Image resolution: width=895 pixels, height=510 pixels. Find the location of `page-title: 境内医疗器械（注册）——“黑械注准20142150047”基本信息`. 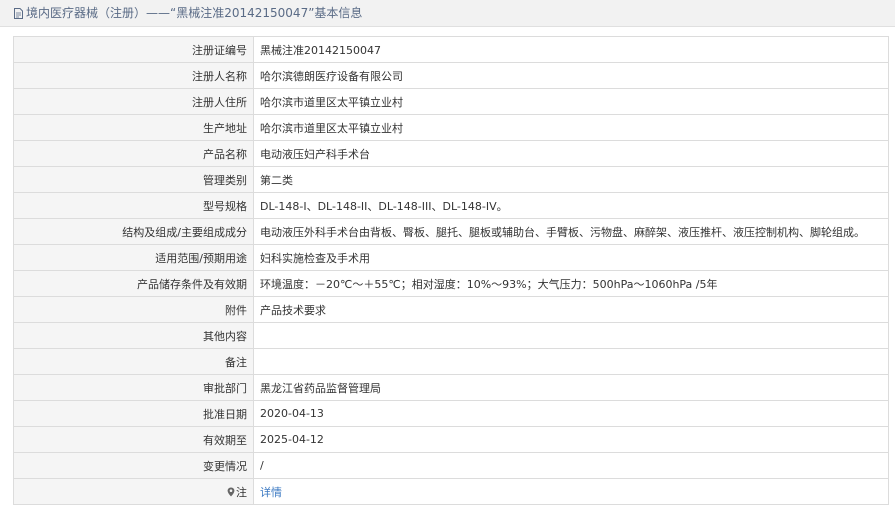

page-title: 境内医疗器械（注册）——“黑械注准20142150047”基本信息 is located at coordinates (194, 13).